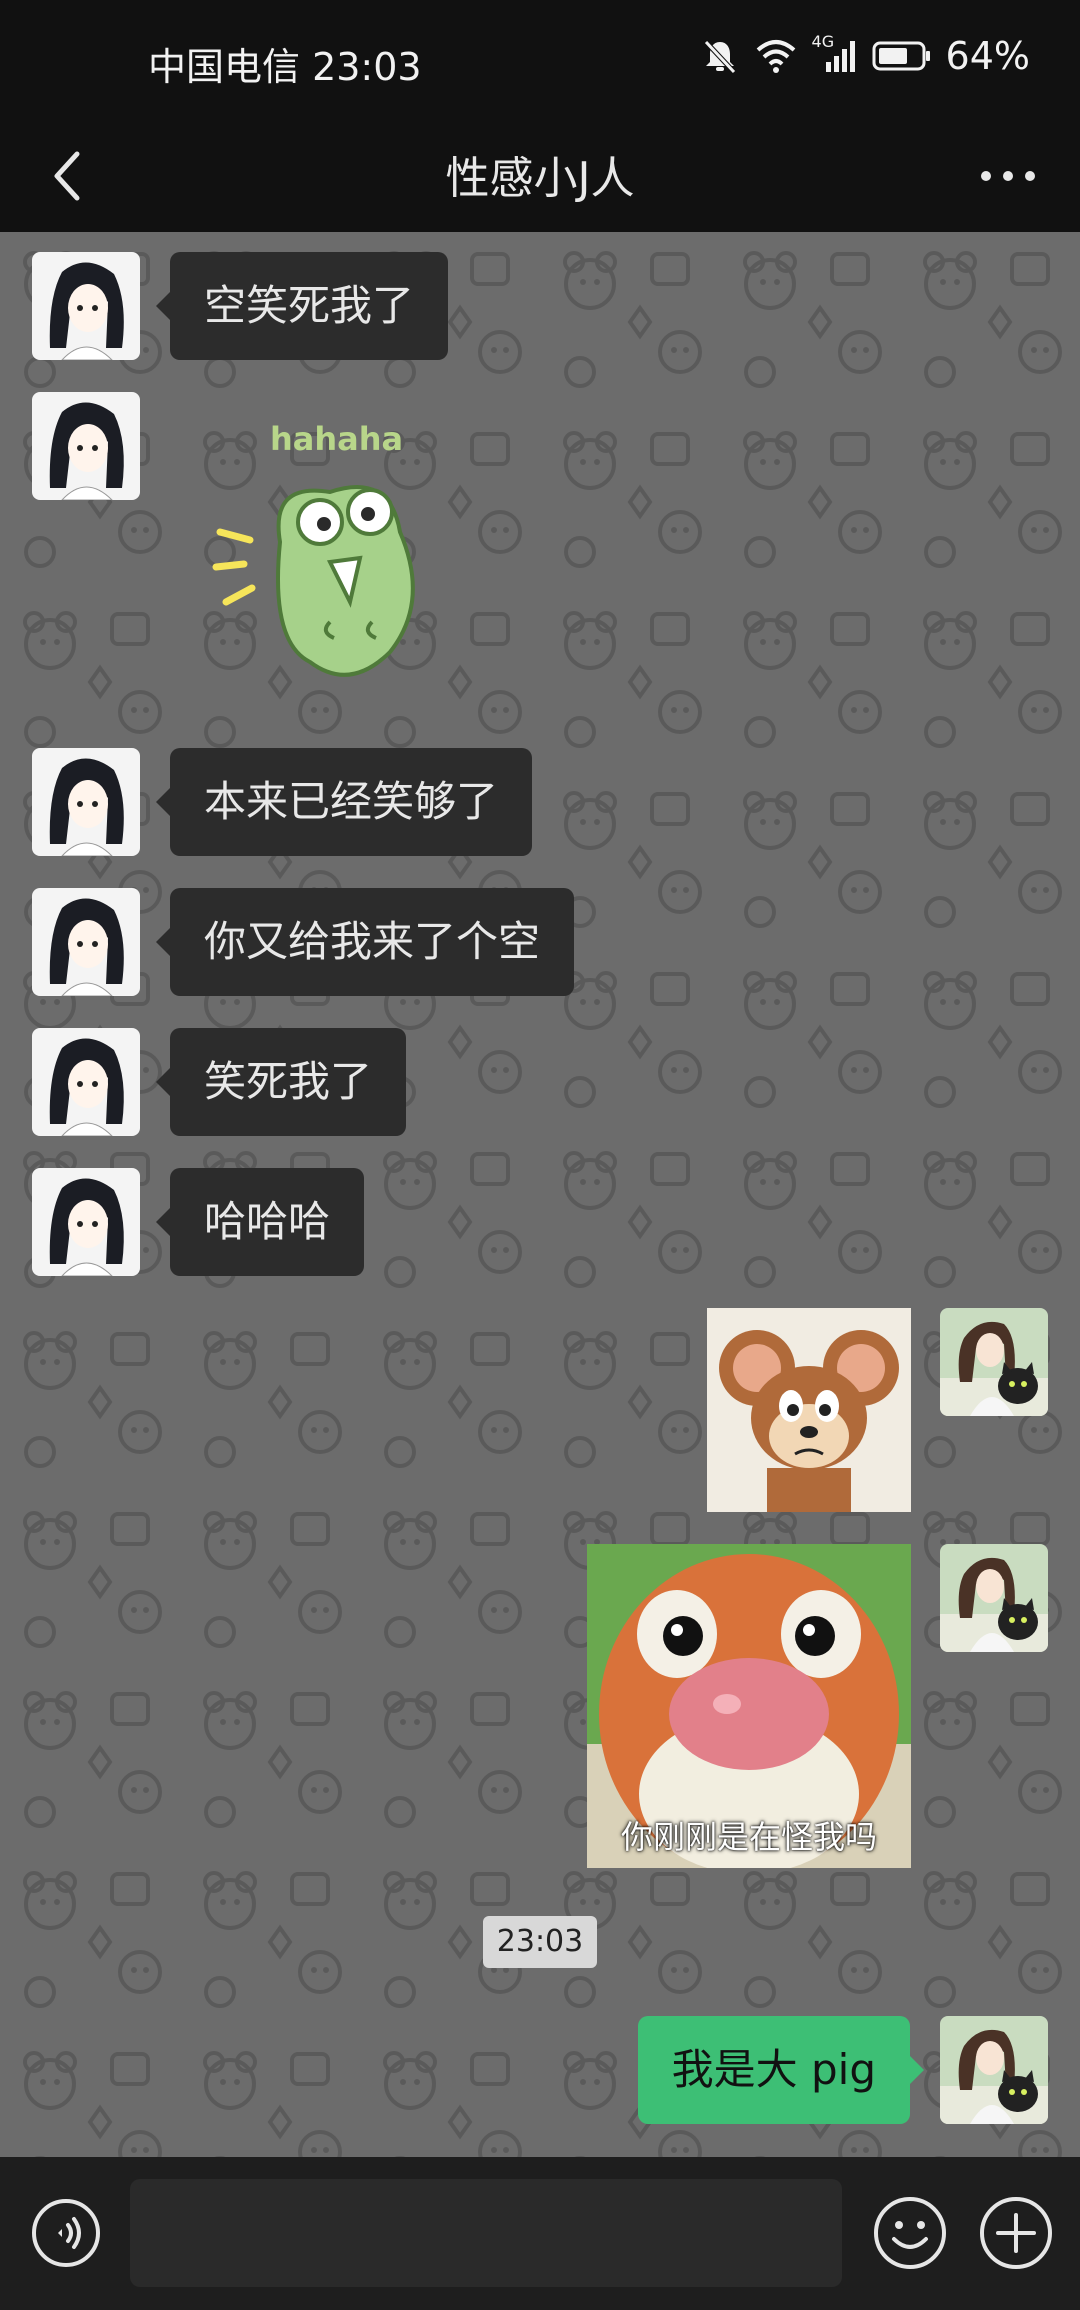  I want to click on bear-sticker: 你刚刚是在怪我吗, so click(749, 1706).